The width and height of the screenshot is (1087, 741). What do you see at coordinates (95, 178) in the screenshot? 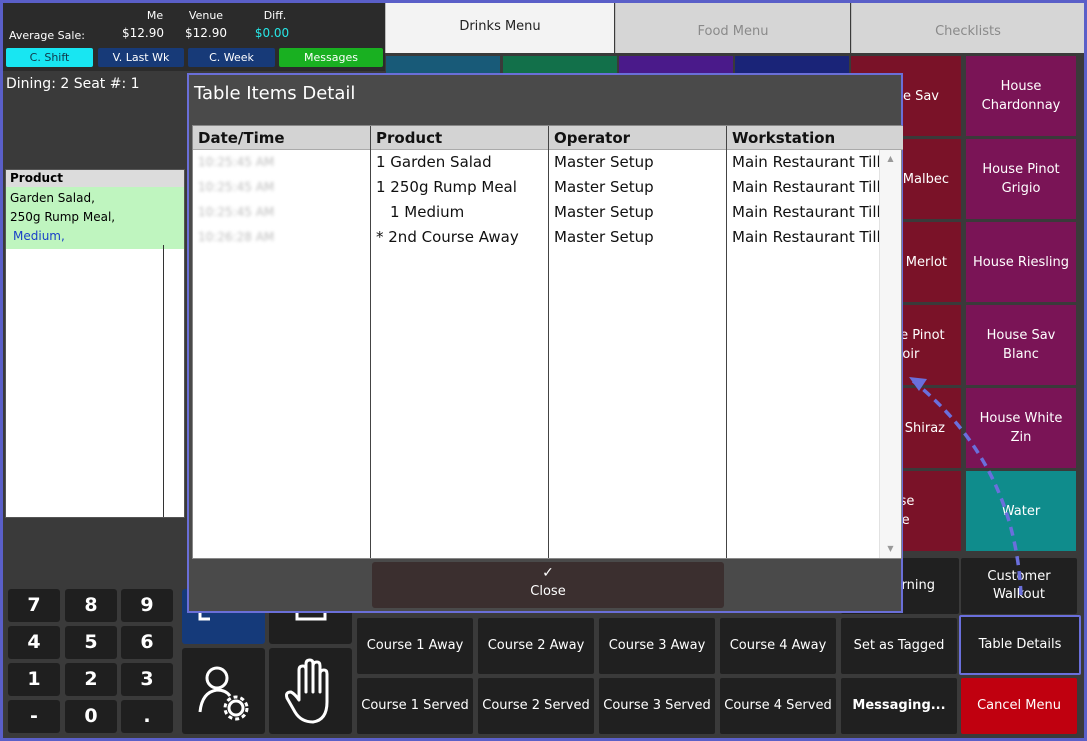
I see `order-column-header: Product` at bounding box center [95, 178].